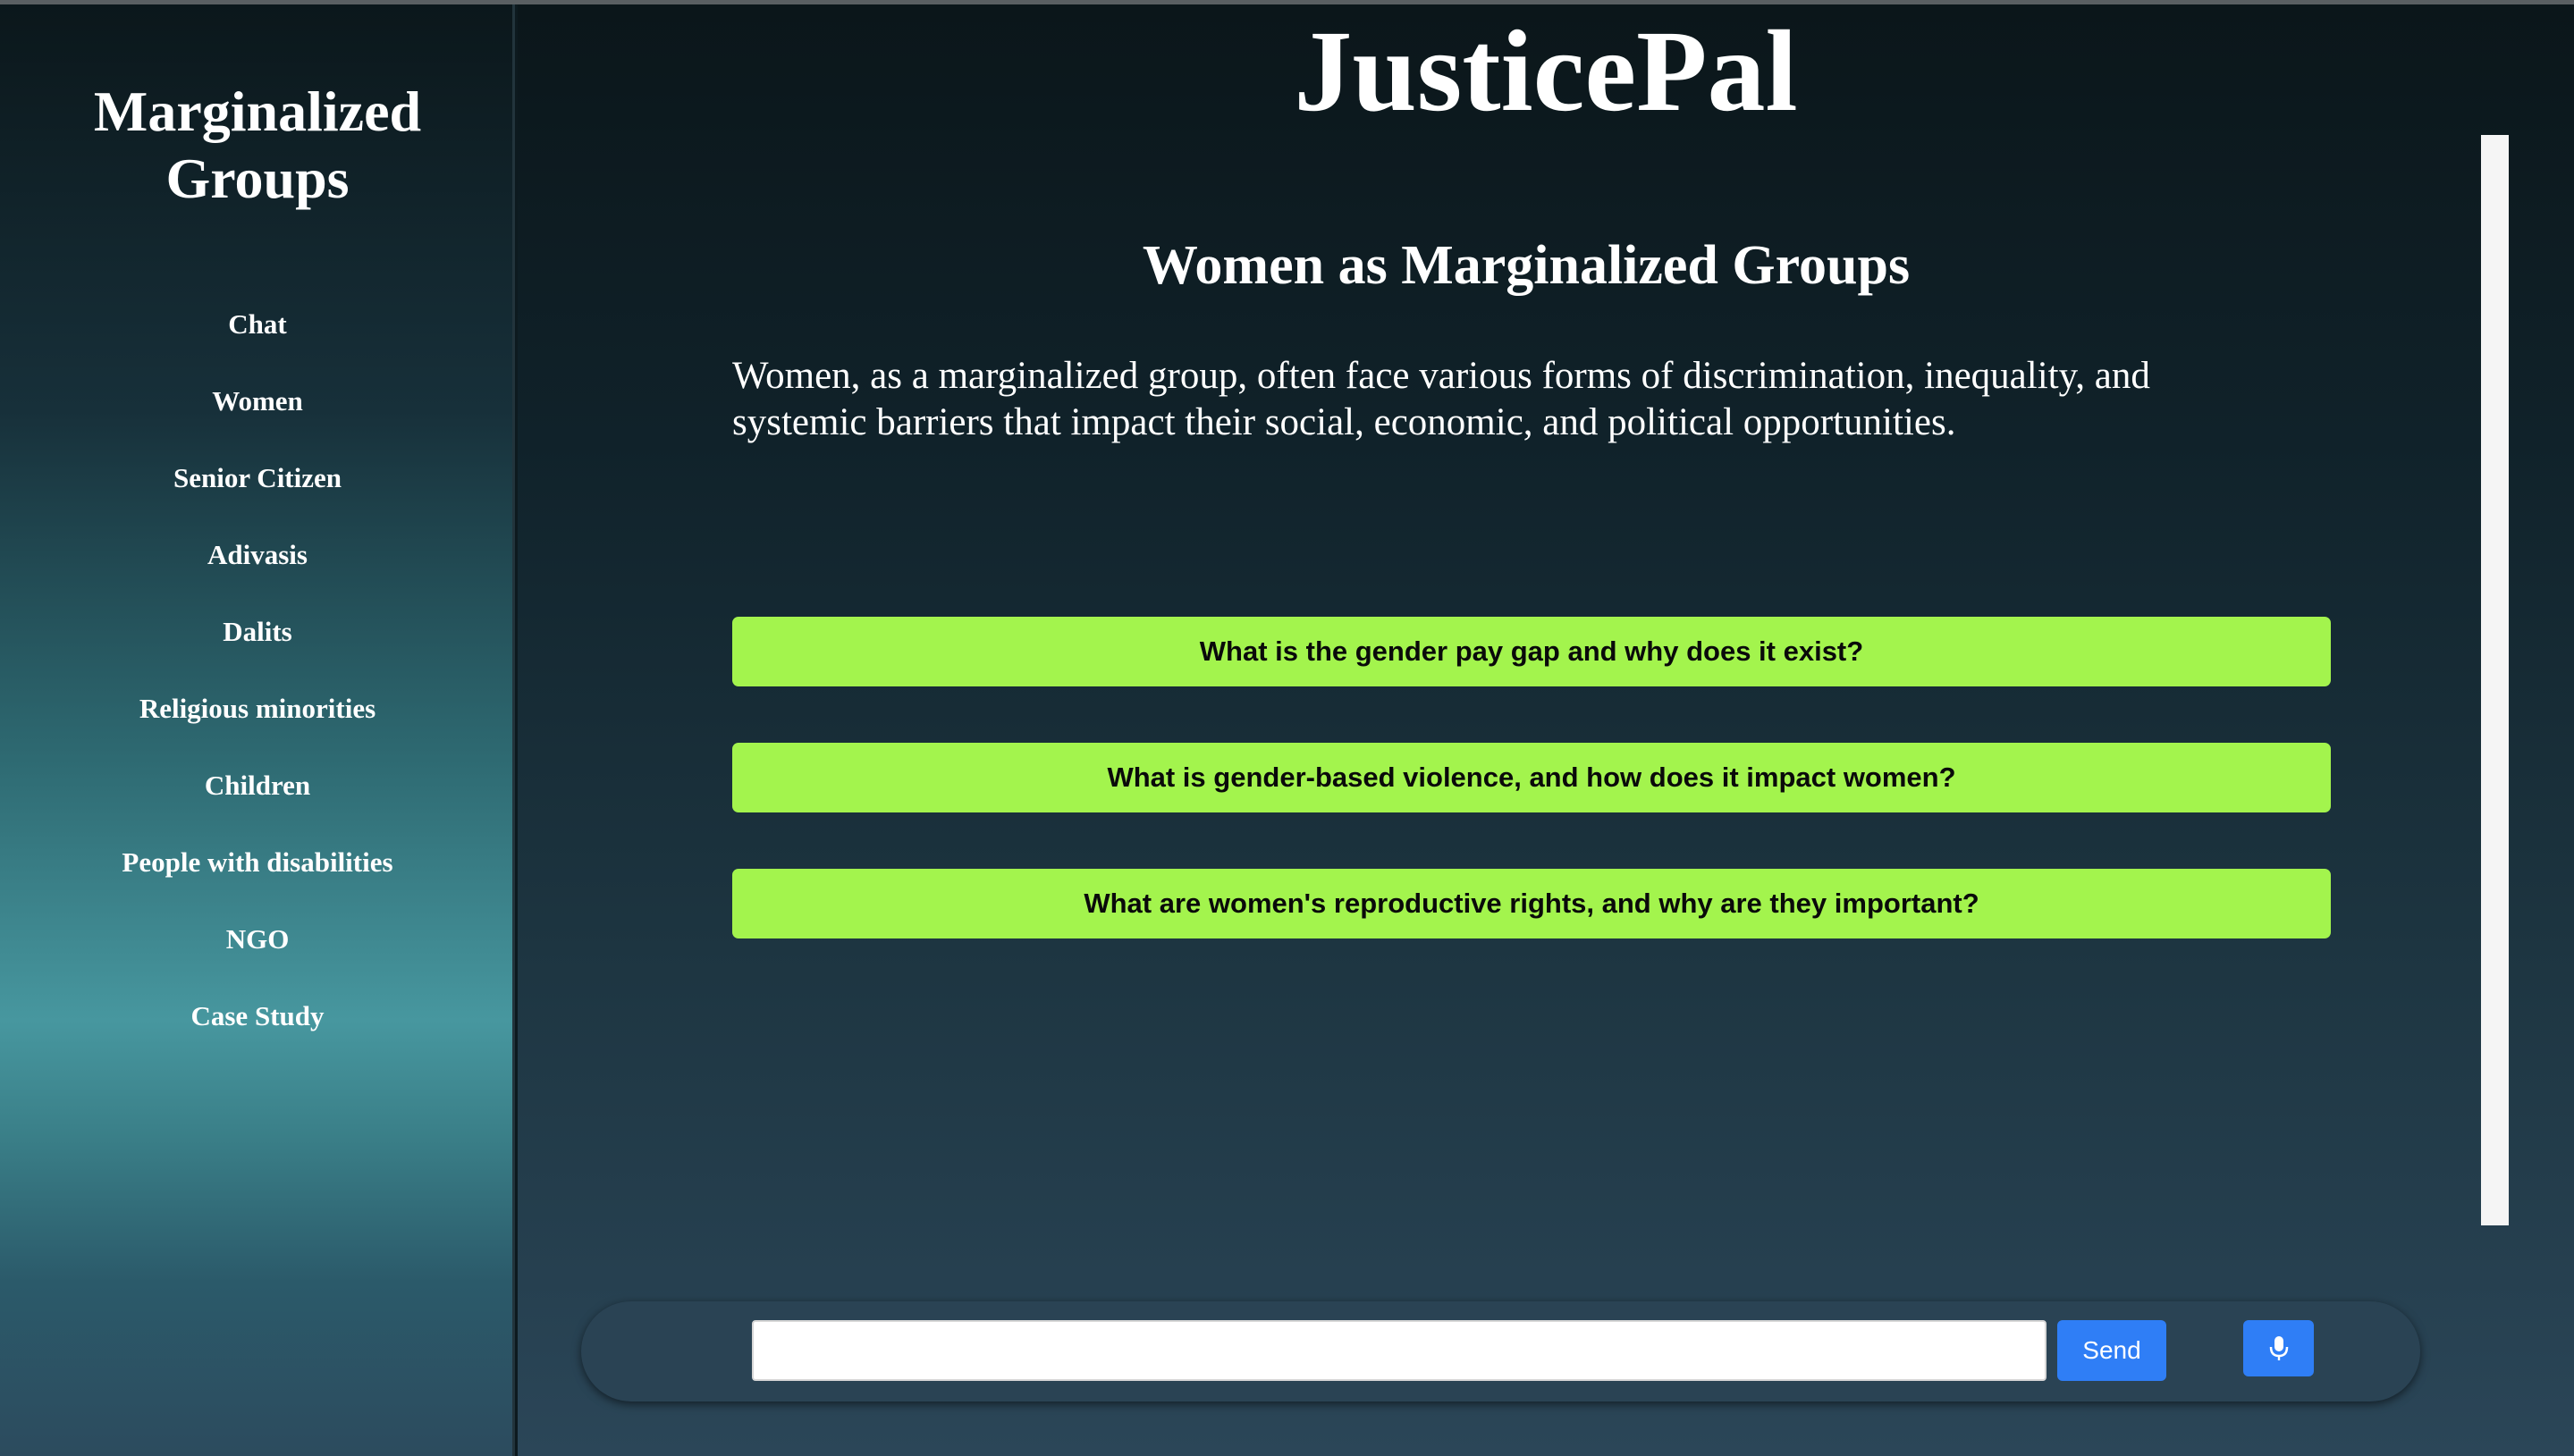  What do you see at coordinates (2111, 1351) in the screenshot?
I see `send-button: Send` at bounding box center [2111, 1351].